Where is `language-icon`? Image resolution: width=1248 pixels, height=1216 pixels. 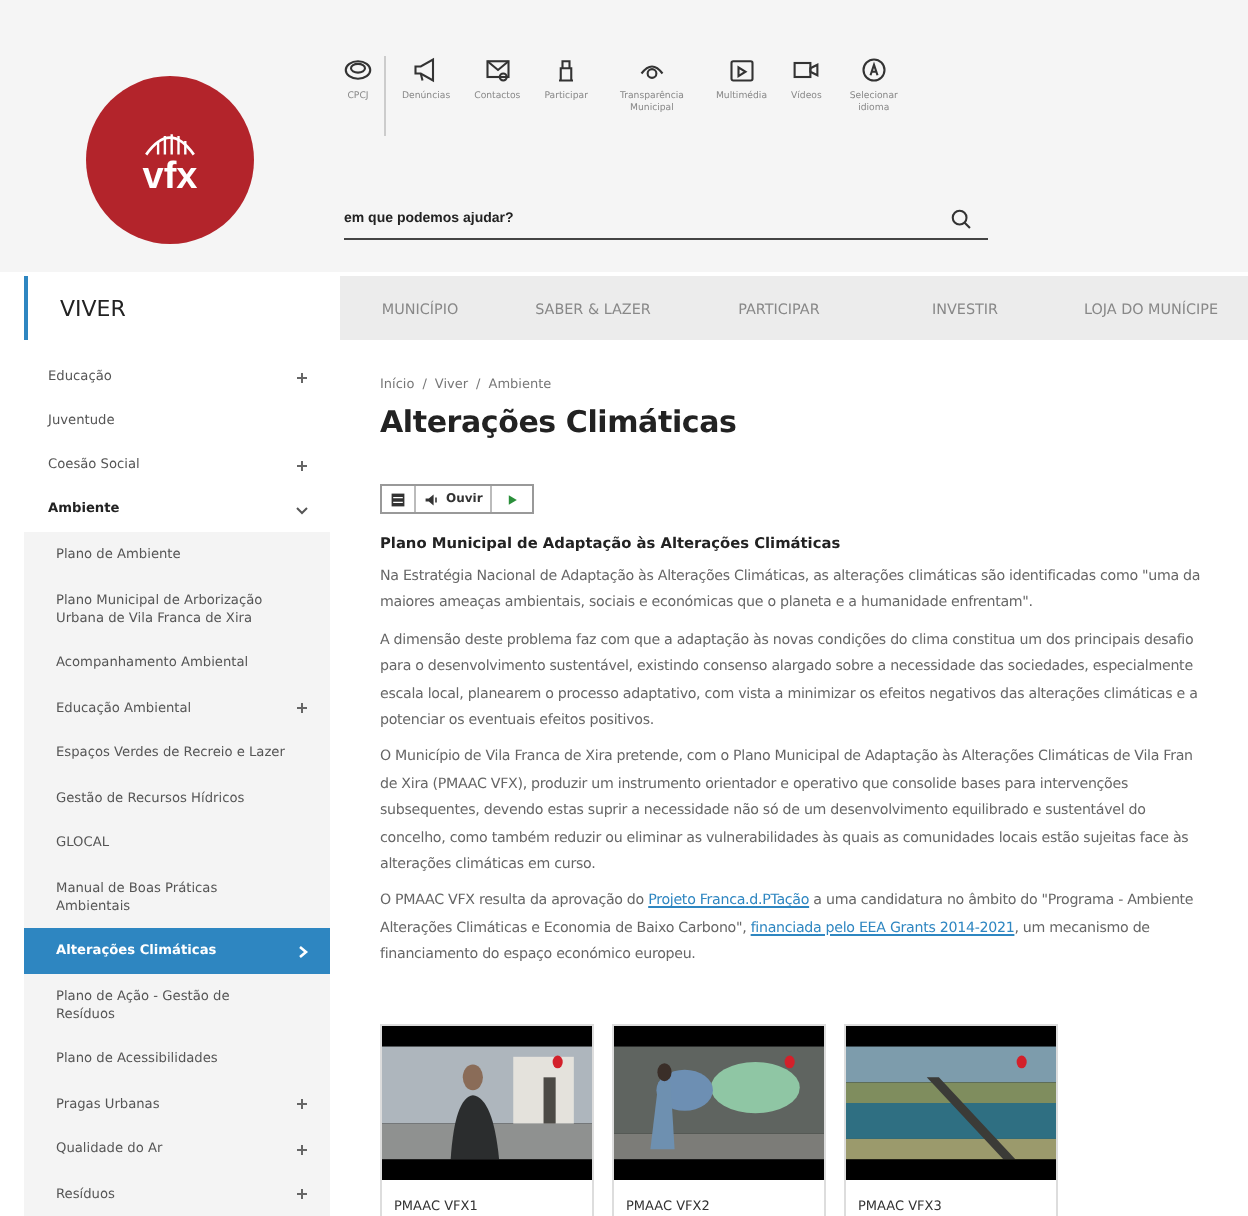
language-icon is located at coordinates (873, 70).